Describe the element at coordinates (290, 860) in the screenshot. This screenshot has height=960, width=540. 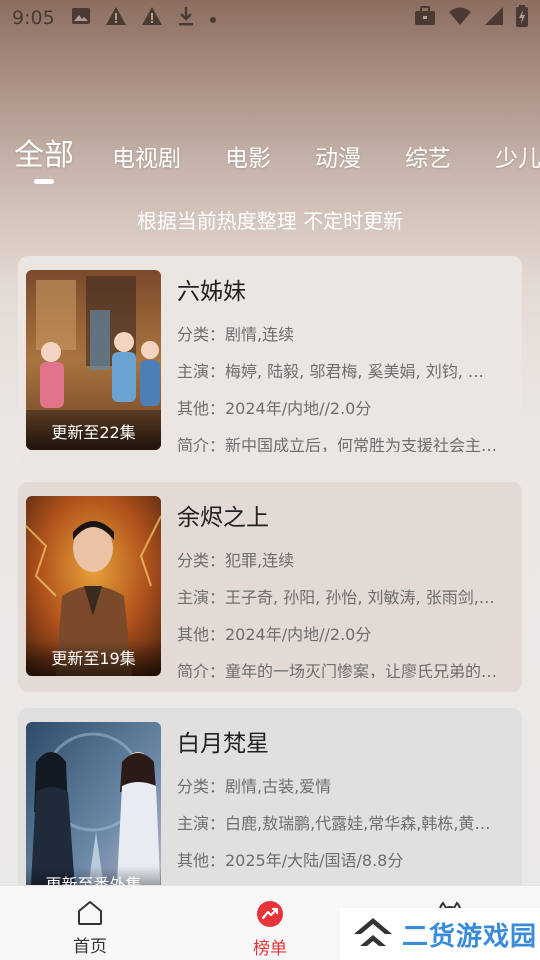
I see `item-other: 其他：2025年/大陆/国语/8.8分` at that location.